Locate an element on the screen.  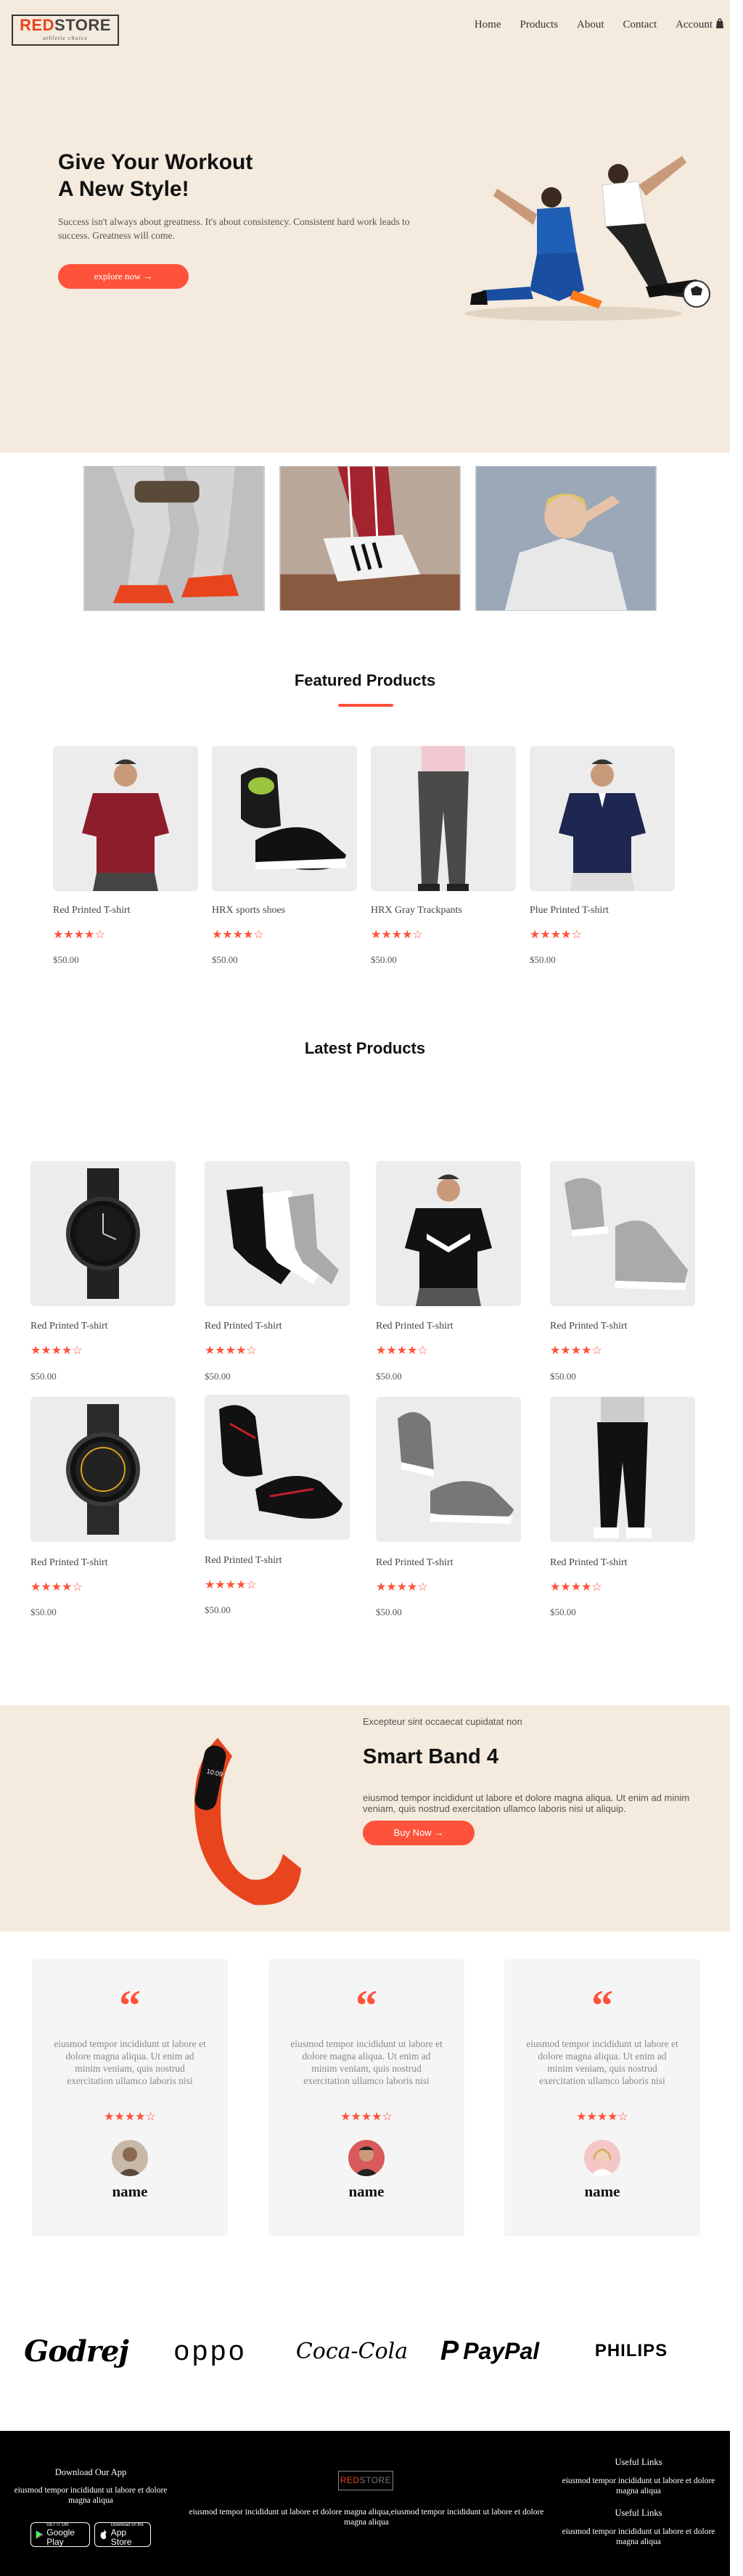
testimonial-name: name is located at coordinates (602, 2191).